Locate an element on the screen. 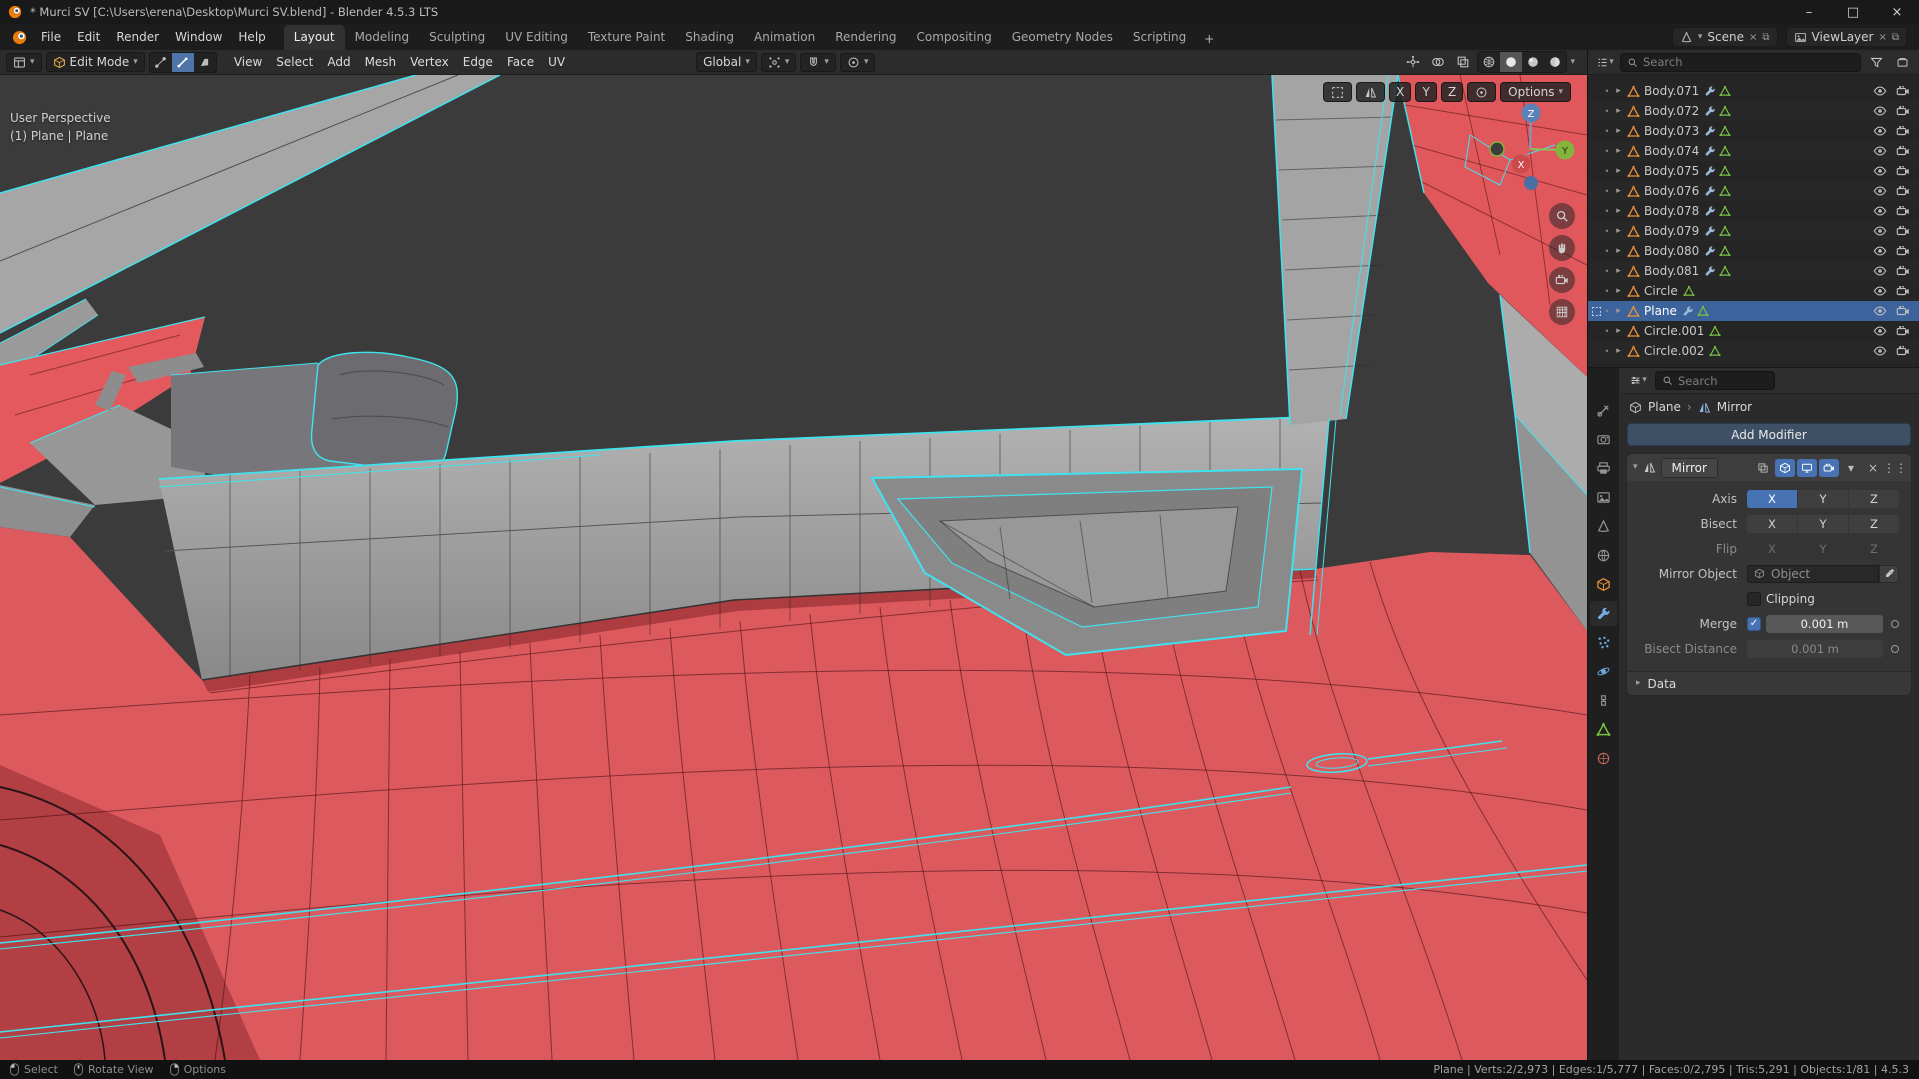 The height and width of the screenshot is (1079, 1919). drag-handle-icon: ⋮⋮ is located at coordinates (1895, 468).